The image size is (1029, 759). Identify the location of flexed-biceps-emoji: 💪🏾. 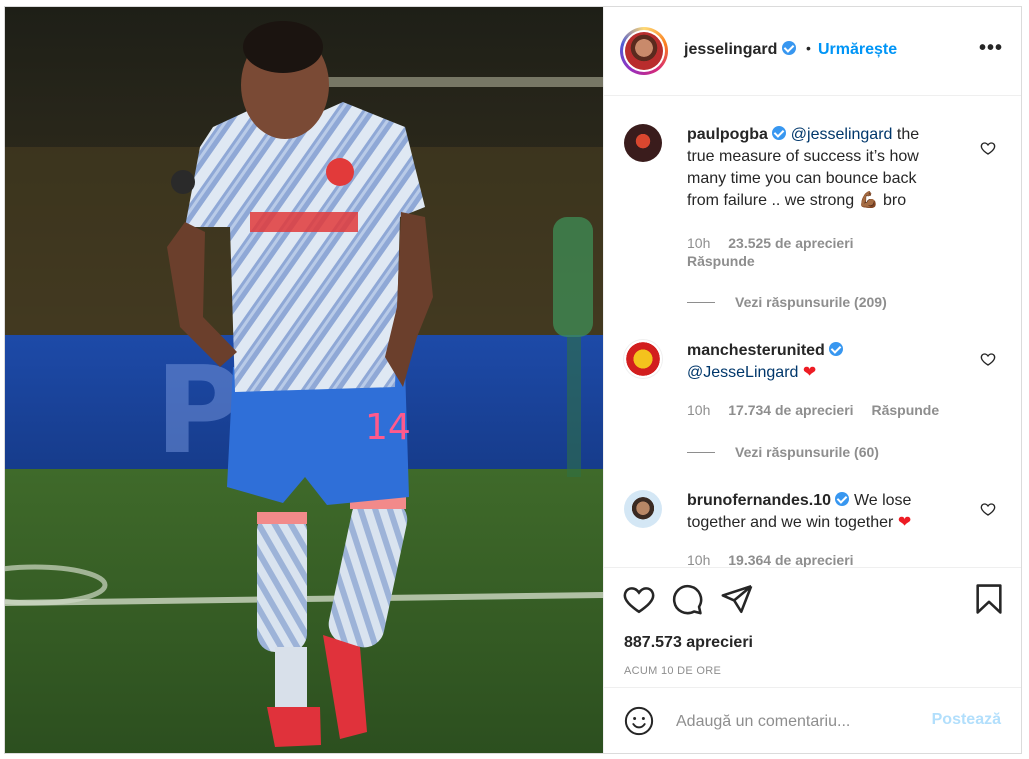
(868, 200).